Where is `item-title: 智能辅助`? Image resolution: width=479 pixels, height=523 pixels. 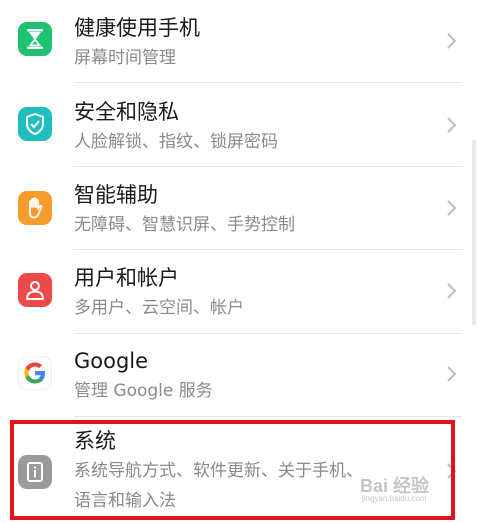 item-title: 智能辅助 is located at coordinates (116, 195).